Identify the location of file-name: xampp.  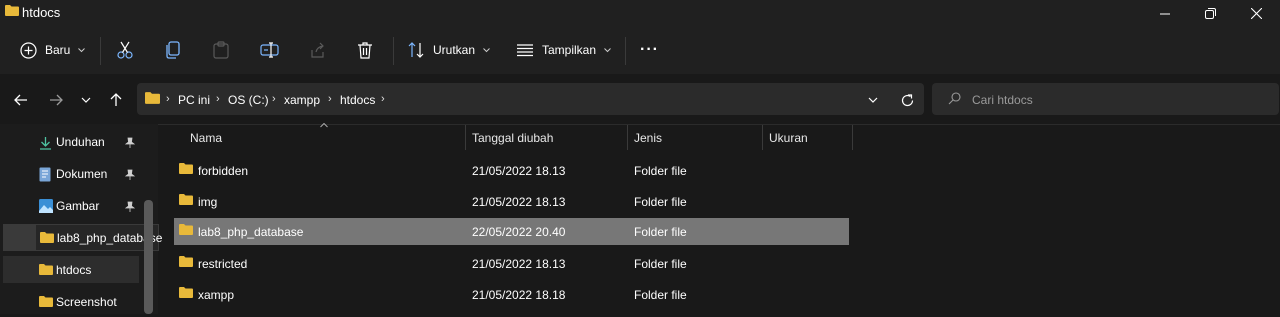
(216, 295).